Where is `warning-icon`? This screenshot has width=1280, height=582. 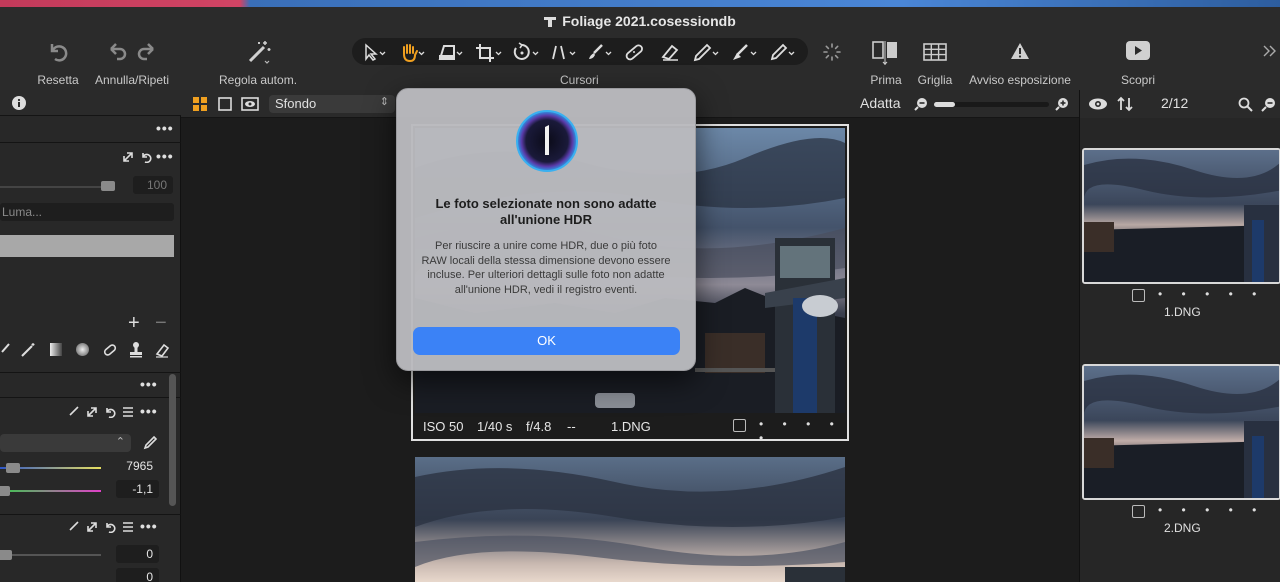
warning-icon is located at coordinates (1020, 51).